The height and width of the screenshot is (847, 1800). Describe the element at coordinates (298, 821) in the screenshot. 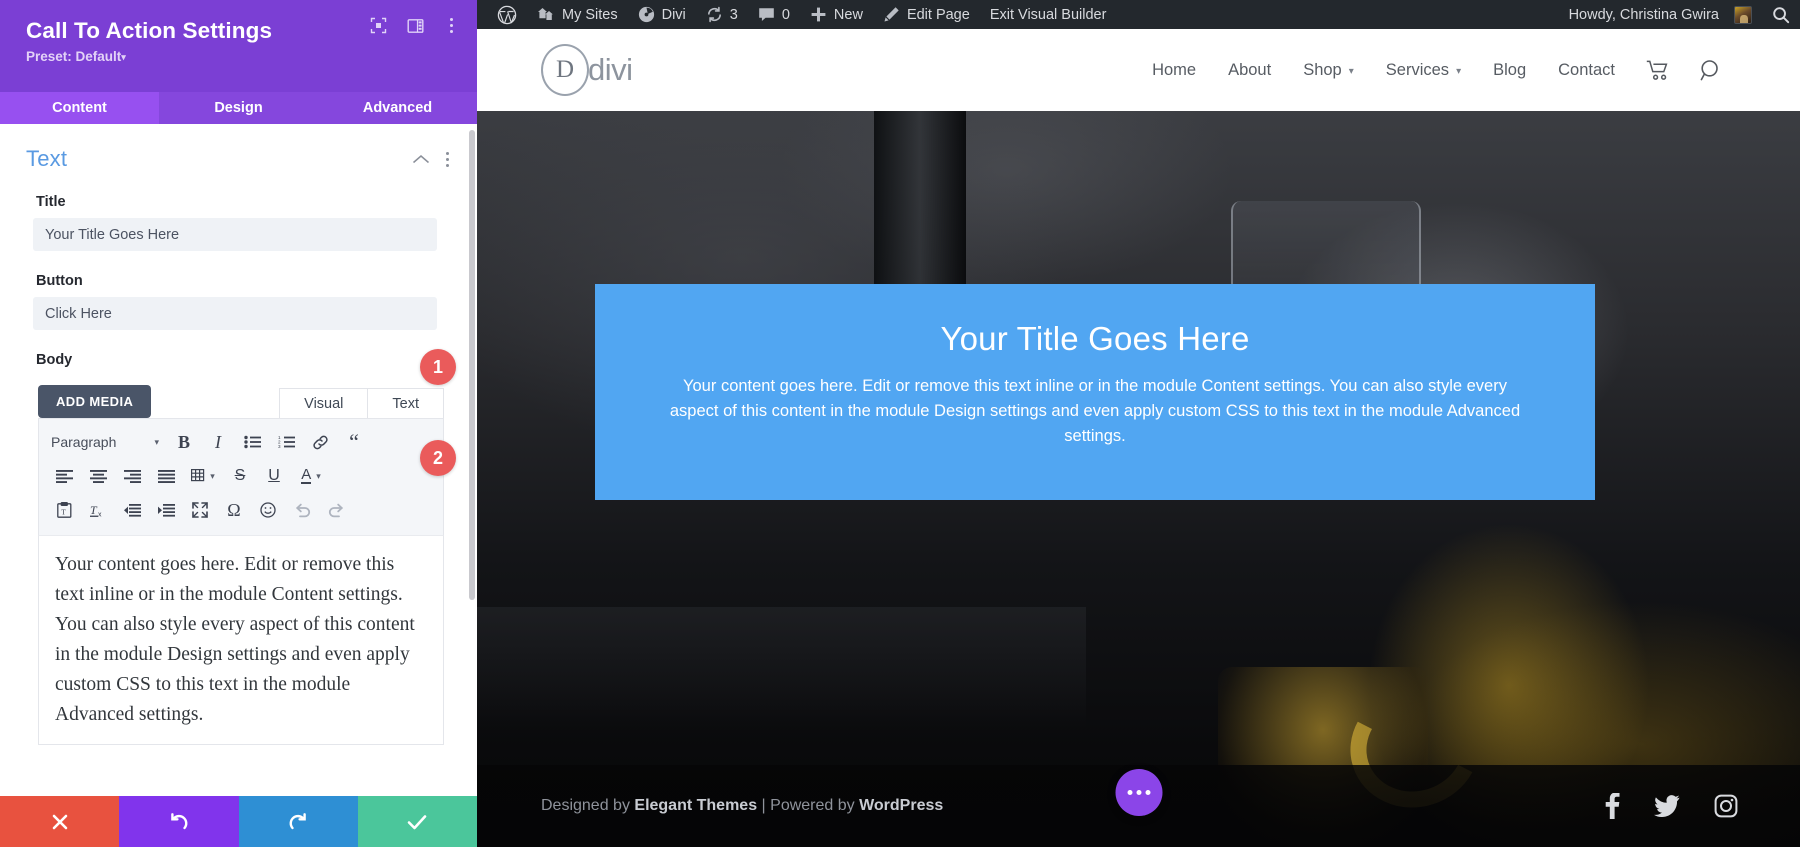

I see `redo-button` at that location.